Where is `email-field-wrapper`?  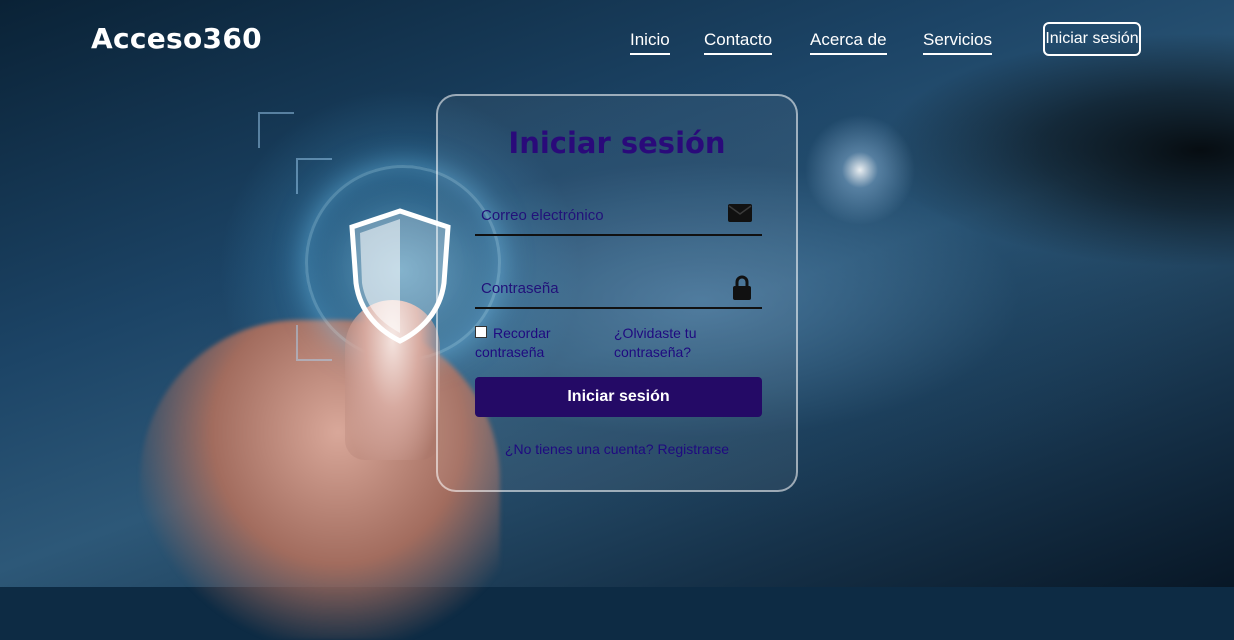 email-field-wrapper is located at coordinates (618, 215).